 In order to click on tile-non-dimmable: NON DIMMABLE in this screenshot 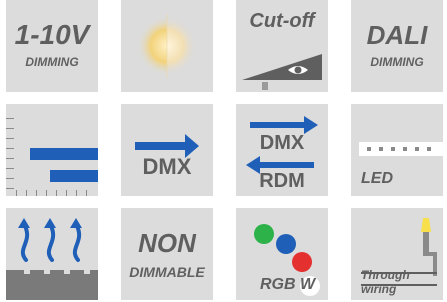, I will do `click(167, 254)`.